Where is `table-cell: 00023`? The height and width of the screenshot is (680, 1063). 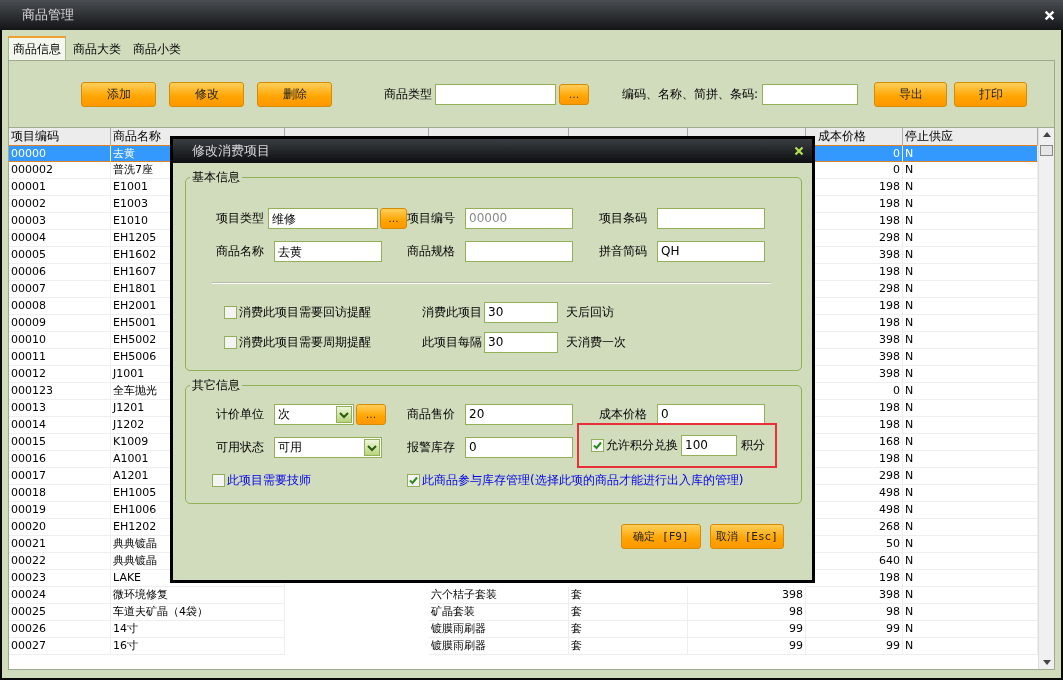
table-cell: 00023 is located at coordinates (60, 578).